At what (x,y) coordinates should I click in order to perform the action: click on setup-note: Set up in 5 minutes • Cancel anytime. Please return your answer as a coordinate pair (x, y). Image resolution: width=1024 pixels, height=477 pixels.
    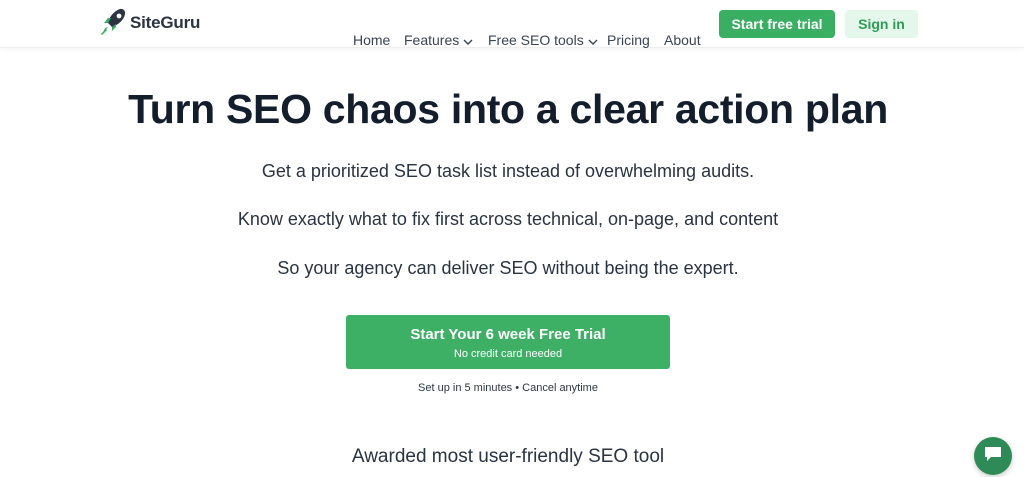
    Looking at the image, I should click on (508, 388).